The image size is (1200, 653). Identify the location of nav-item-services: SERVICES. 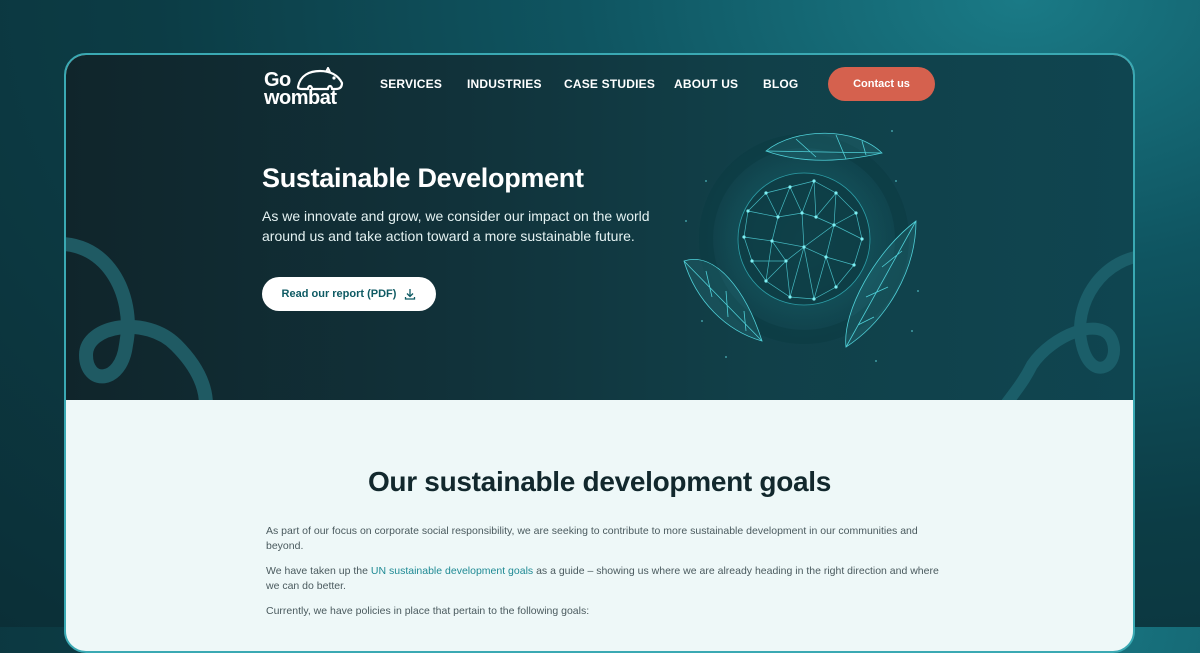
(411, 84).